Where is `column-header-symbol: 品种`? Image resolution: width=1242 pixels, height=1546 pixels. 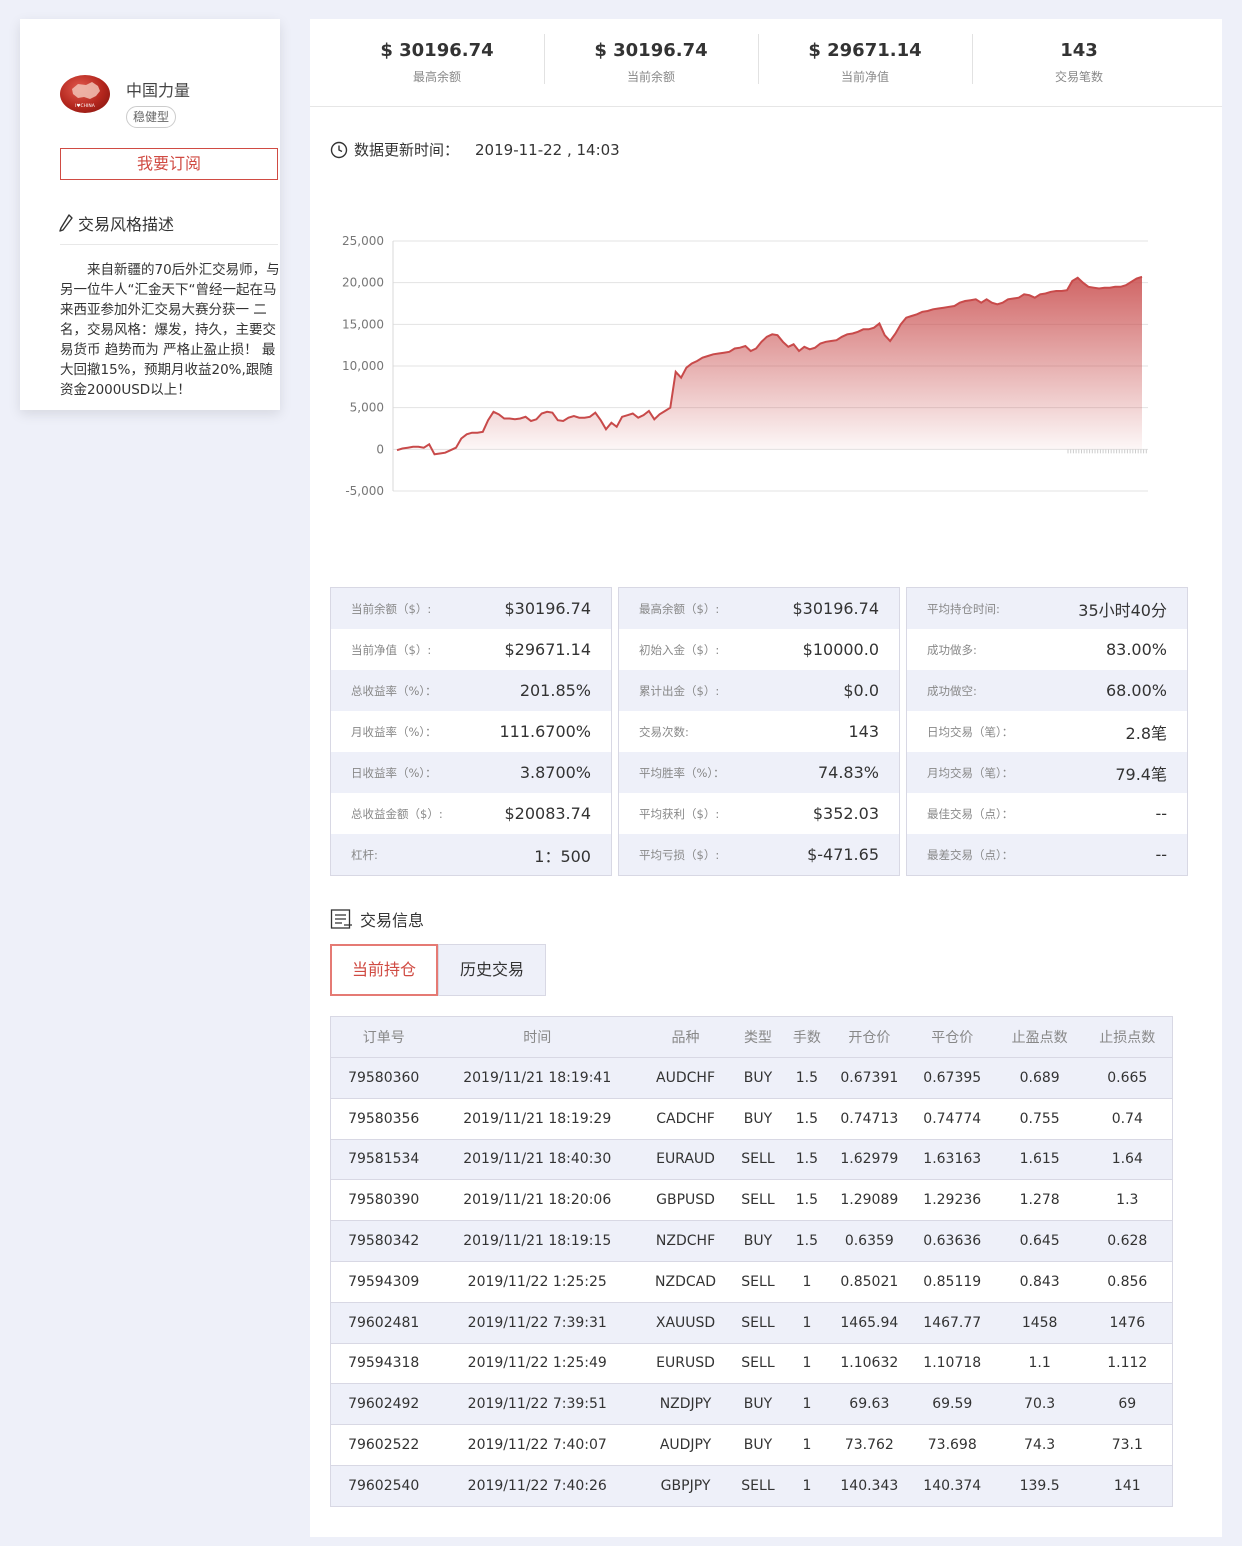
column-header-symbol: 品种 is located at coordinates (685, 1037).